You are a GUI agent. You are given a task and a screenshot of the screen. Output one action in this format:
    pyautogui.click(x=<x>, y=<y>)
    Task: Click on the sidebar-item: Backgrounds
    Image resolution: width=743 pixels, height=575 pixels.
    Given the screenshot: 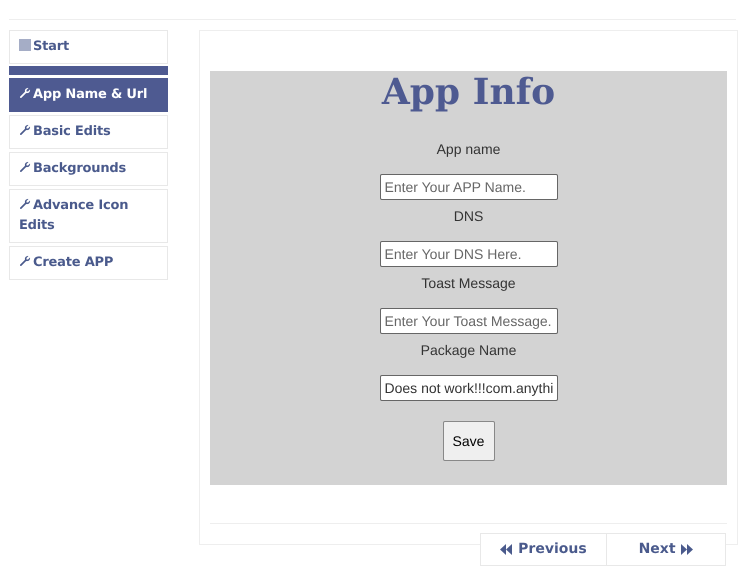 What is the action you would take?
    pyautogui.click(x=88, y=169)
    